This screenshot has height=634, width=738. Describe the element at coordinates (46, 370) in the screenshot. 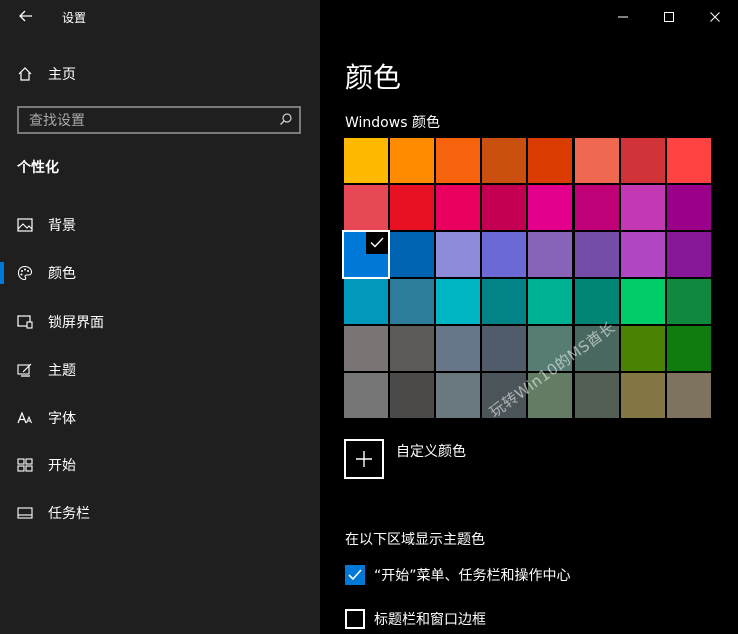

I see `sidebar-item-themes: 主题` at that location.